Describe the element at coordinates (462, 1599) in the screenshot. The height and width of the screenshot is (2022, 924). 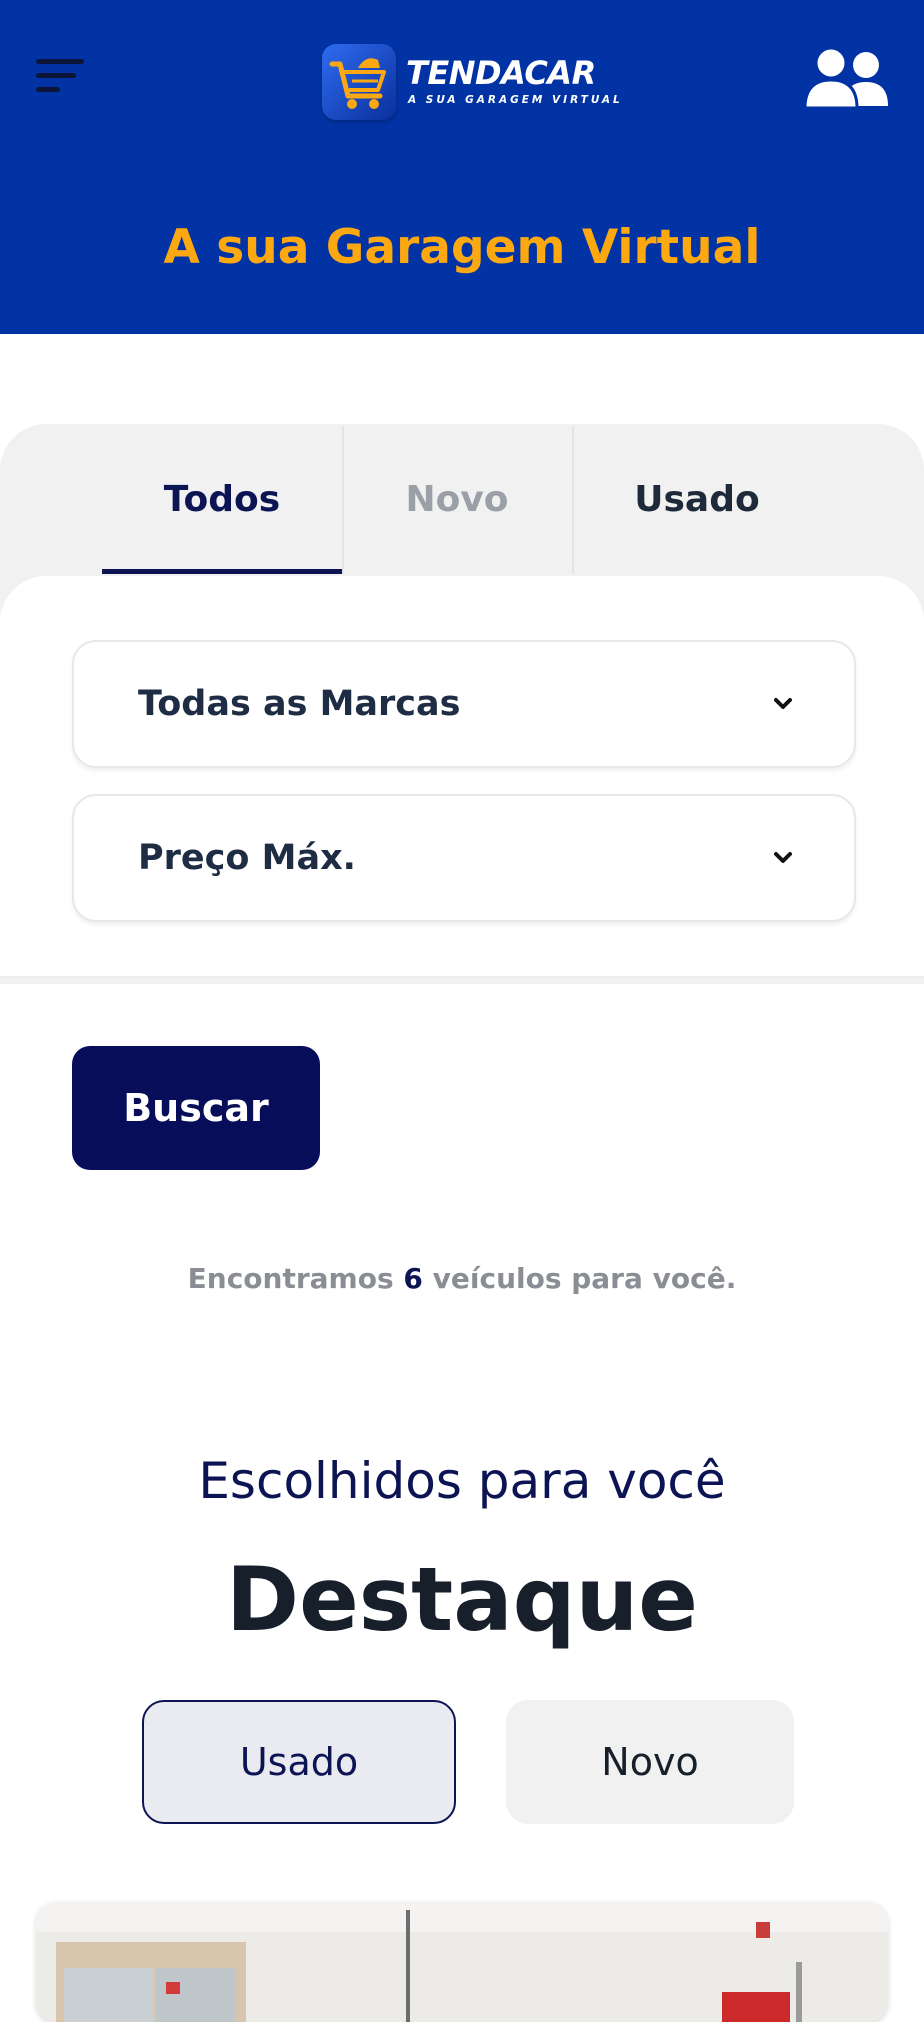
I see `featured-title: Destaque` at that location.